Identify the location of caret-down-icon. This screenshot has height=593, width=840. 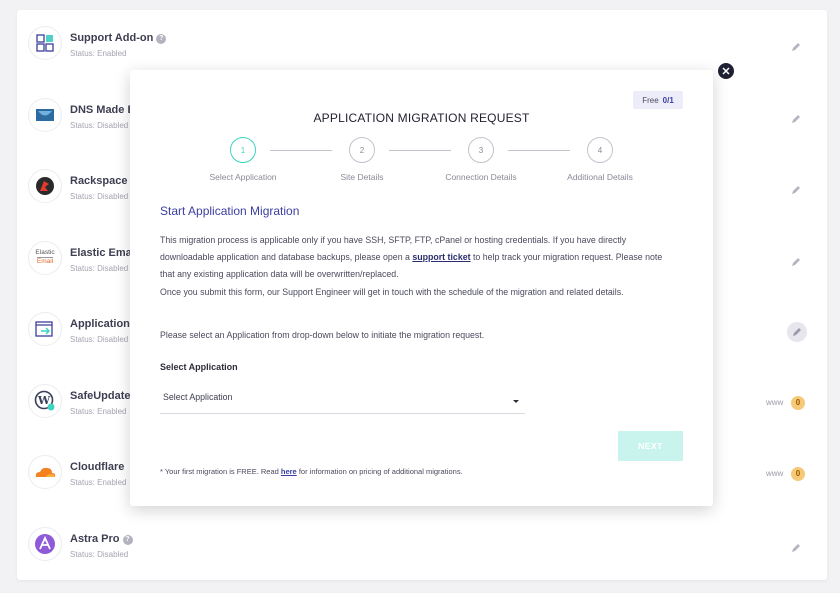
(516, 398).